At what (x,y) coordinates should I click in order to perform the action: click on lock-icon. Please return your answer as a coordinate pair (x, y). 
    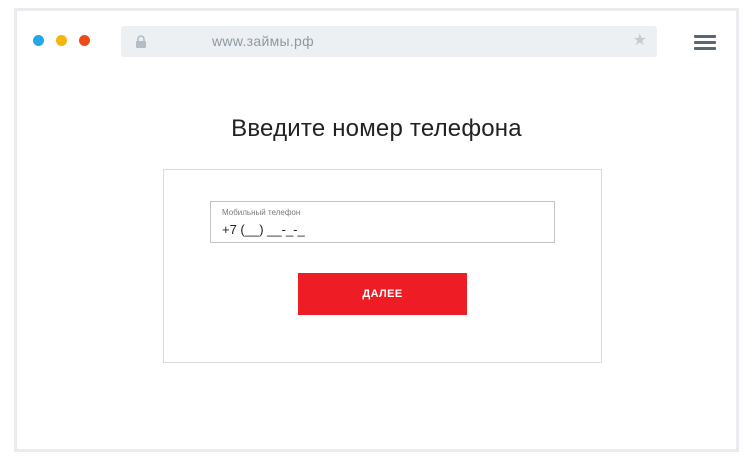
    Looking at the image, I should click on (141, 41).